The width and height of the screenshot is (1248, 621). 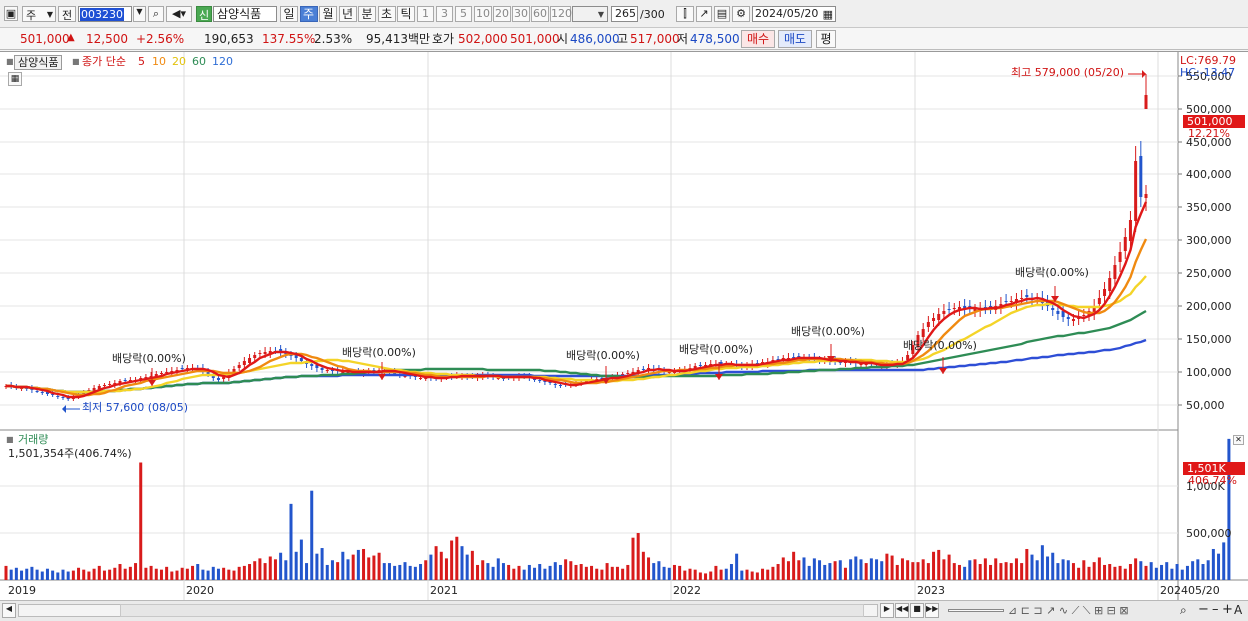 I want to click on period-button-6: 틱, so click(x=406, y=14).